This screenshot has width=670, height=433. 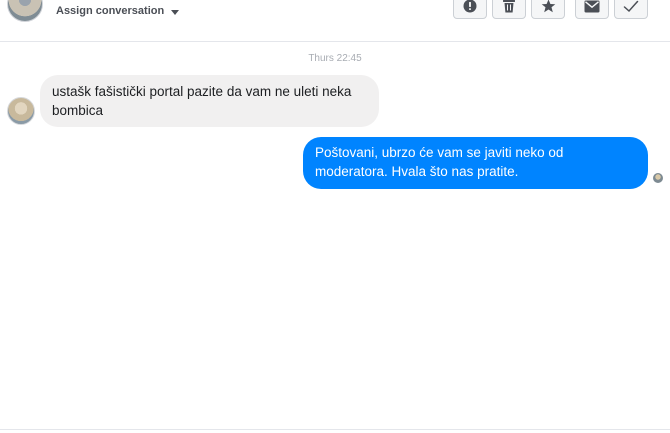 I want to click on star-icon, so click(x=548, y=6).